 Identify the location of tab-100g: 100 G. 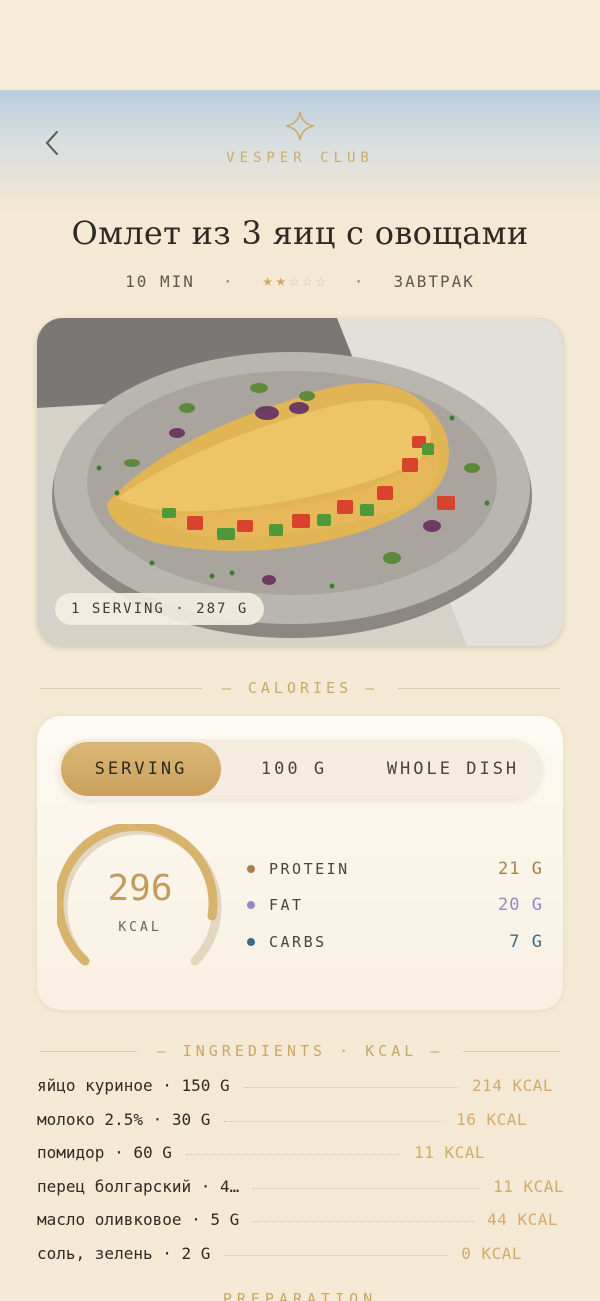
(294, 769).